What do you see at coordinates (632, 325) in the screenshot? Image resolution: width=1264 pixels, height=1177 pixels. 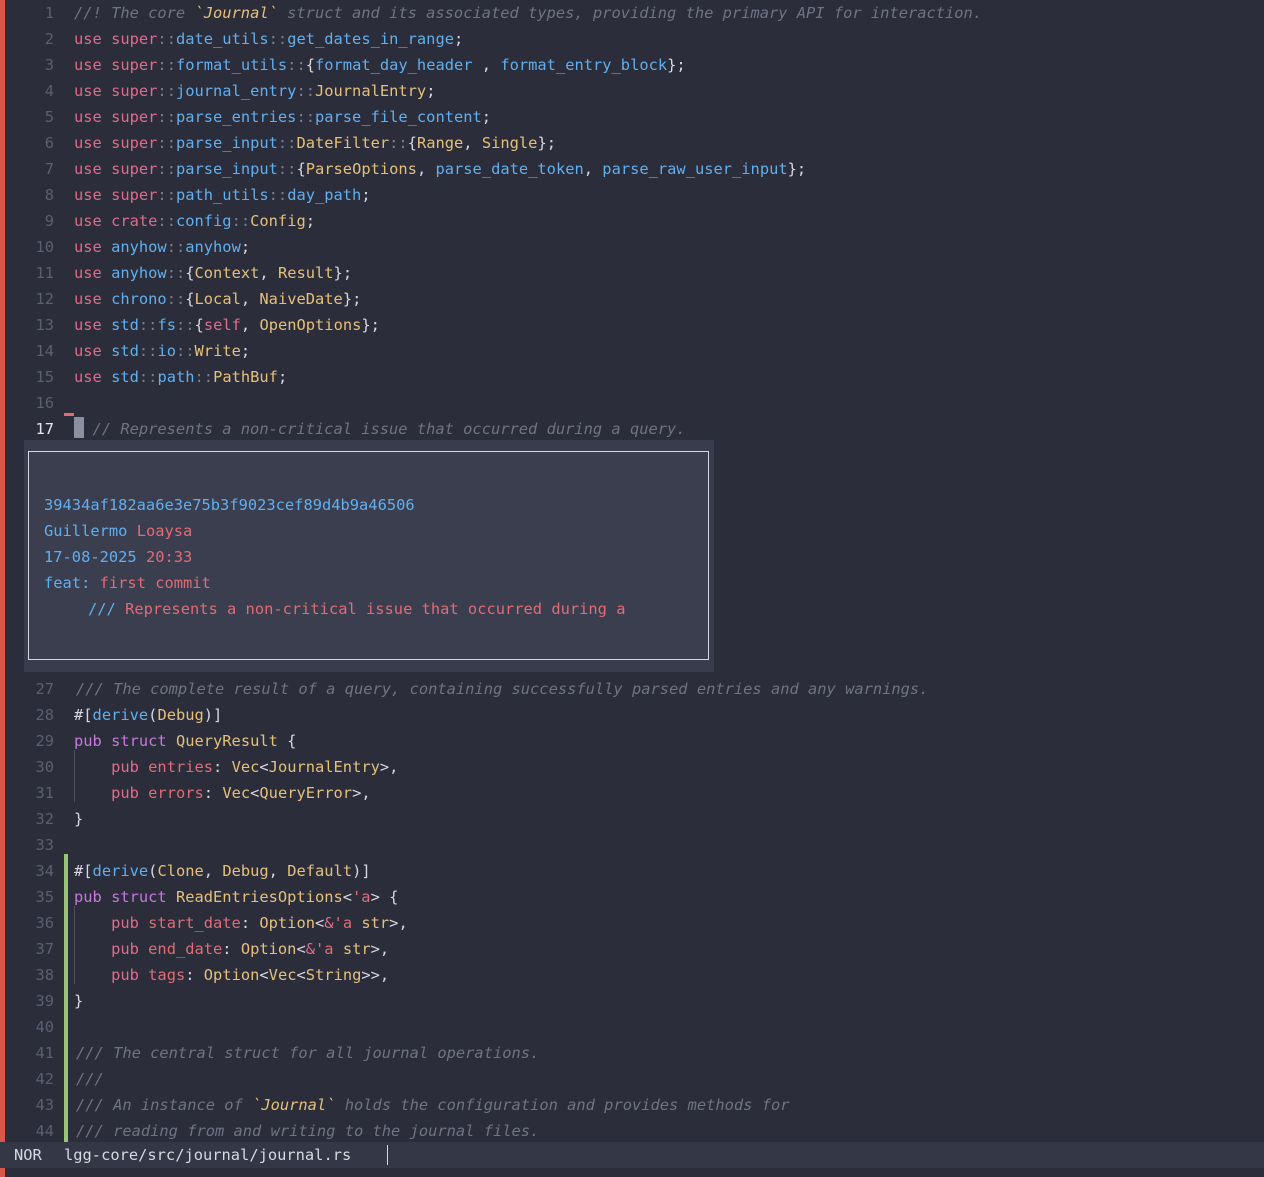 I see `code-line: 13 use std::fs::{self, OpenOptions};` at bounding box center [632, 325].